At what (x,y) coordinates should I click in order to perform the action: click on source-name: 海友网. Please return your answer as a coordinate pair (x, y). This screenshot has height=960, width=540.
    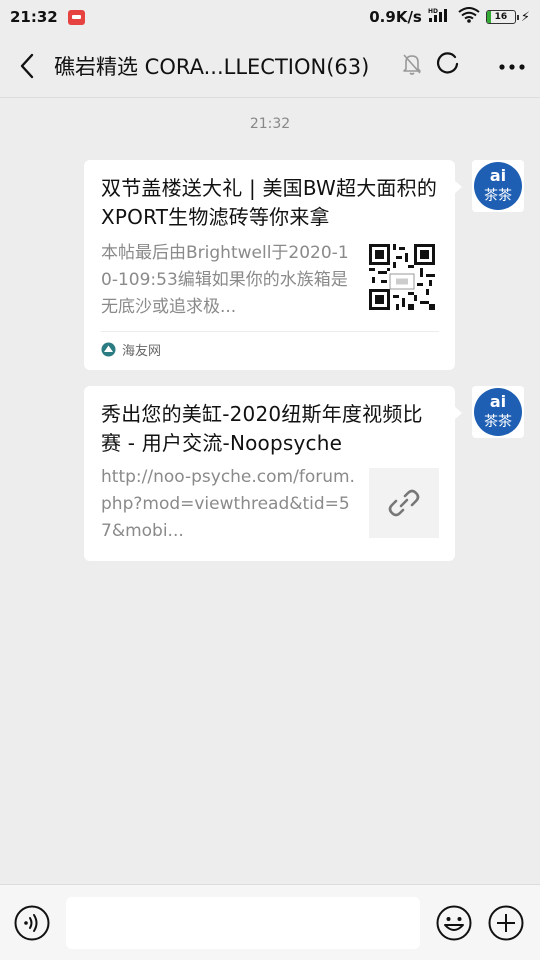
    Looking at the image, I should click on (142, 351).